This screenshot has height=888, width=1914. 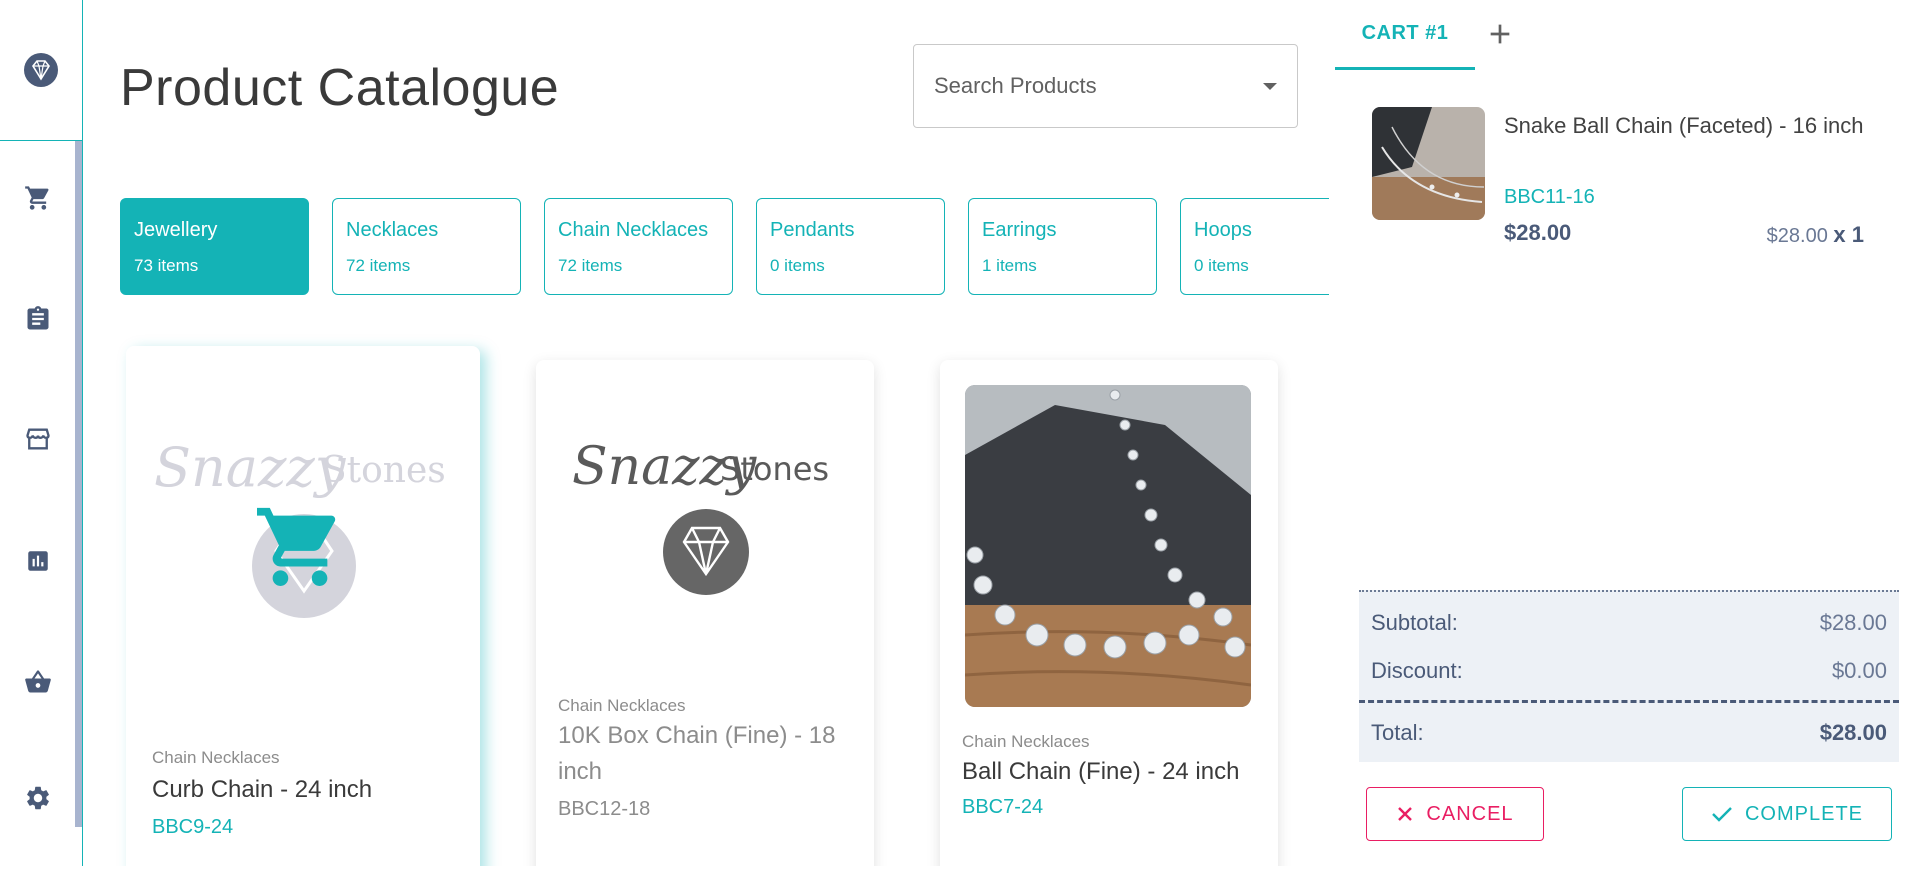 I want to click on app-logo, so click(x=41, y=70).